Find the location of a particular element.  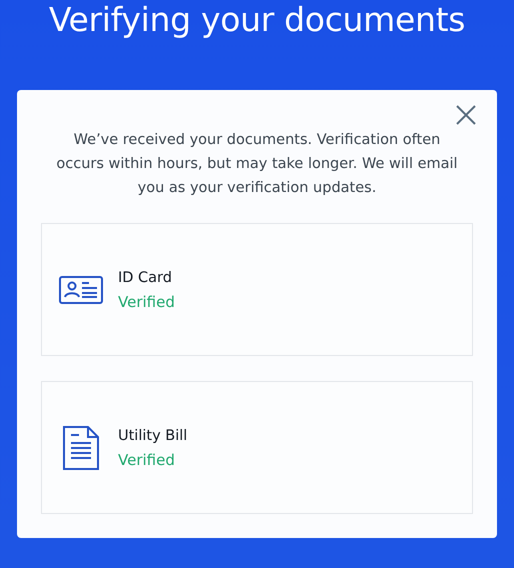

page-title: Verifying your documents is located at coordinates (257, 20).